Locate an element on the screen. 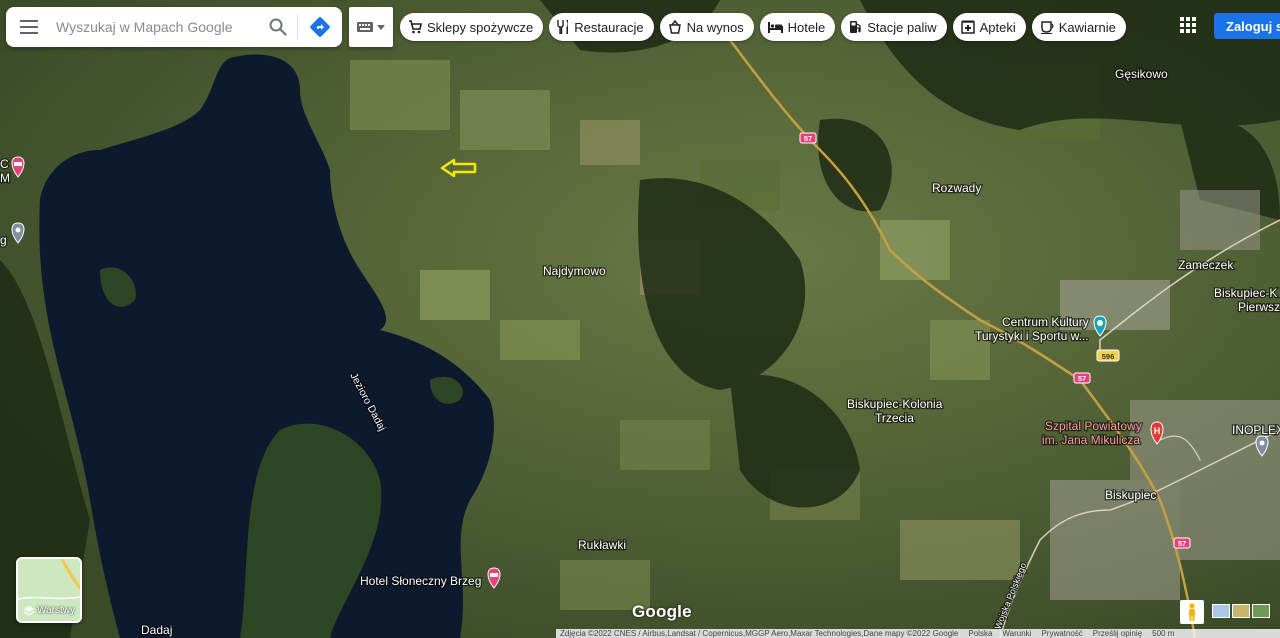 The width and height of the screenshot is (1280, 638). input-tools-button is located at coordinates (371, 27).